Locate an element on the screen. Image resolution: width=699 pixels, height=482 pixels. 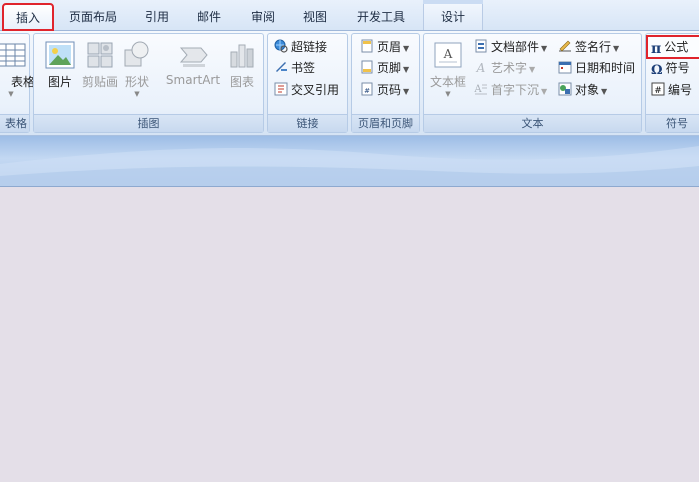
tab-developer: 开发工具 is located at coordinates (381, 17).